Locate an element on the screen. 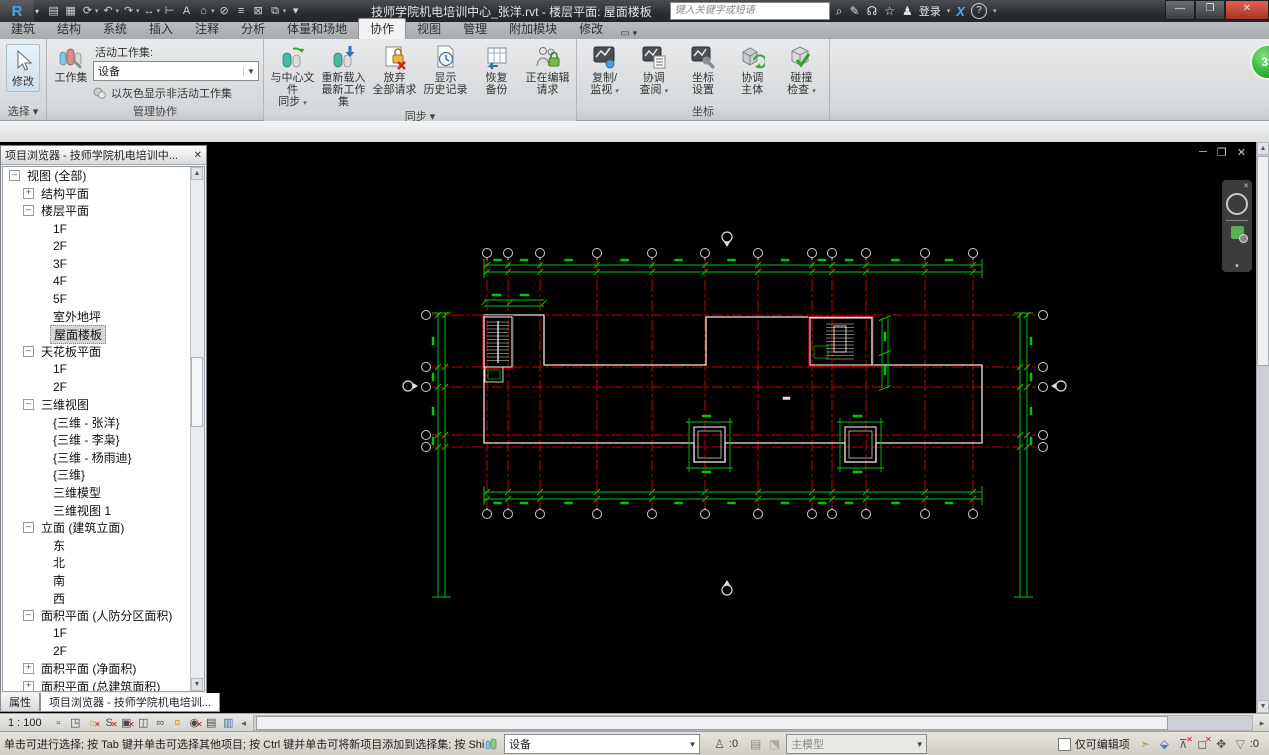  qat-customize-icon: ▾ is located at coordinates (295, 11).